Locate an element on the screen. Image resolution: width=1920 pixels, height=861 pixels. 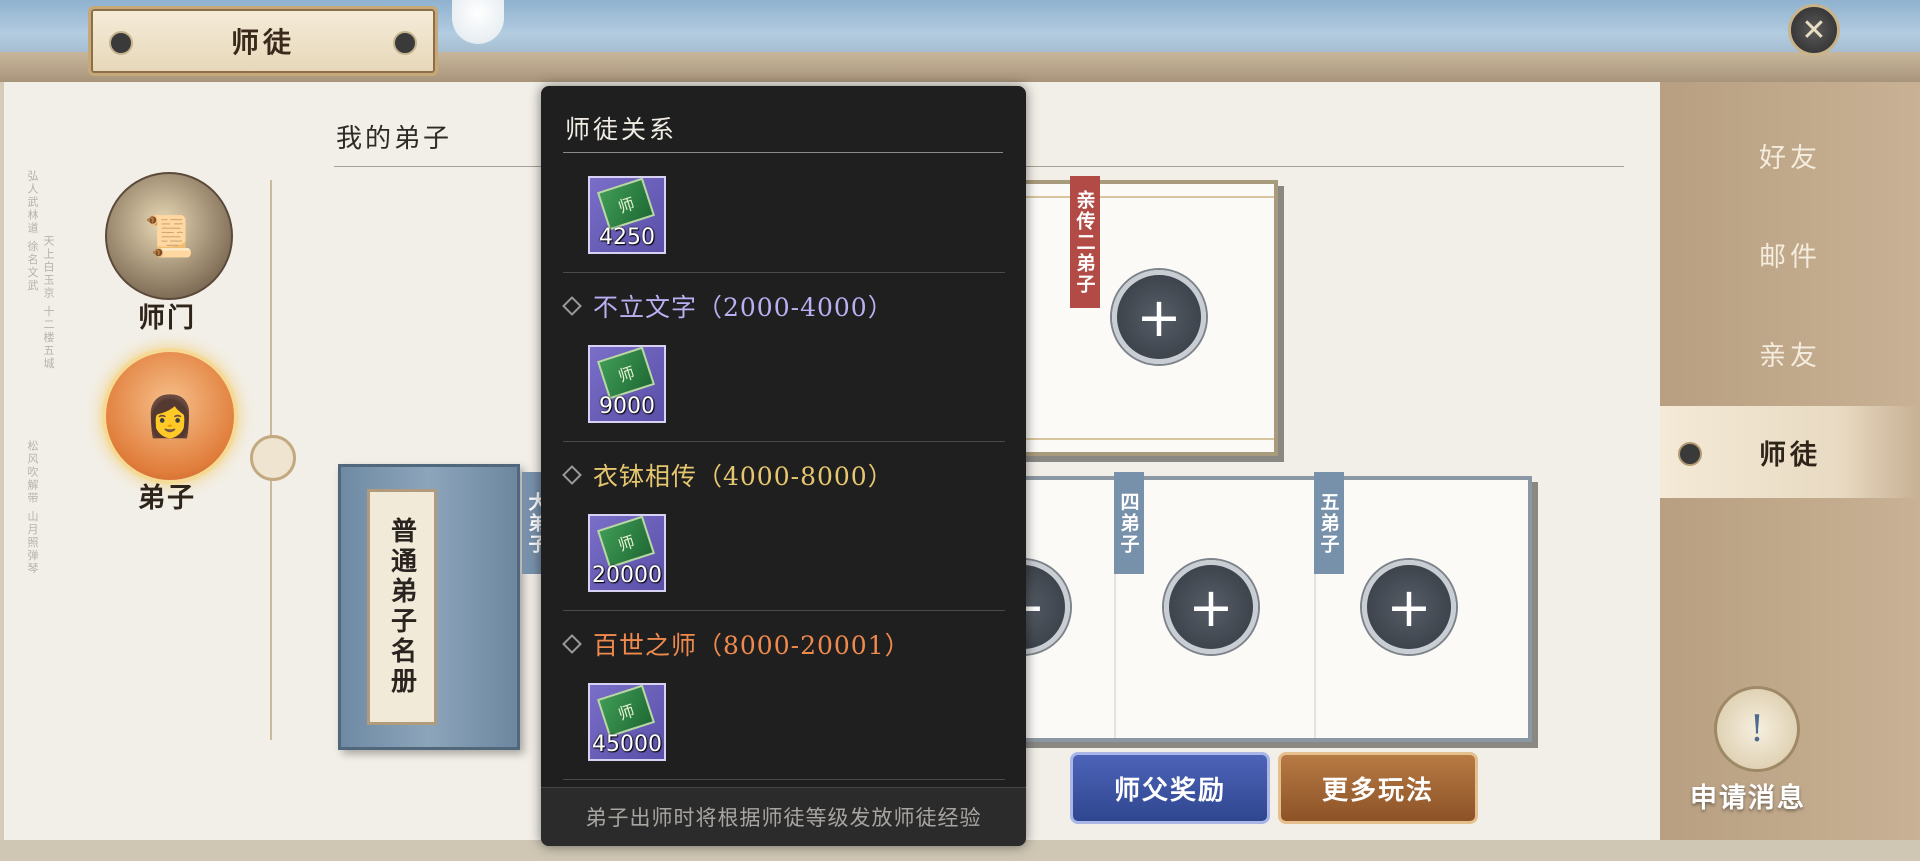
menu-item-friends: 好友 is located at coordinates (1790, 155).